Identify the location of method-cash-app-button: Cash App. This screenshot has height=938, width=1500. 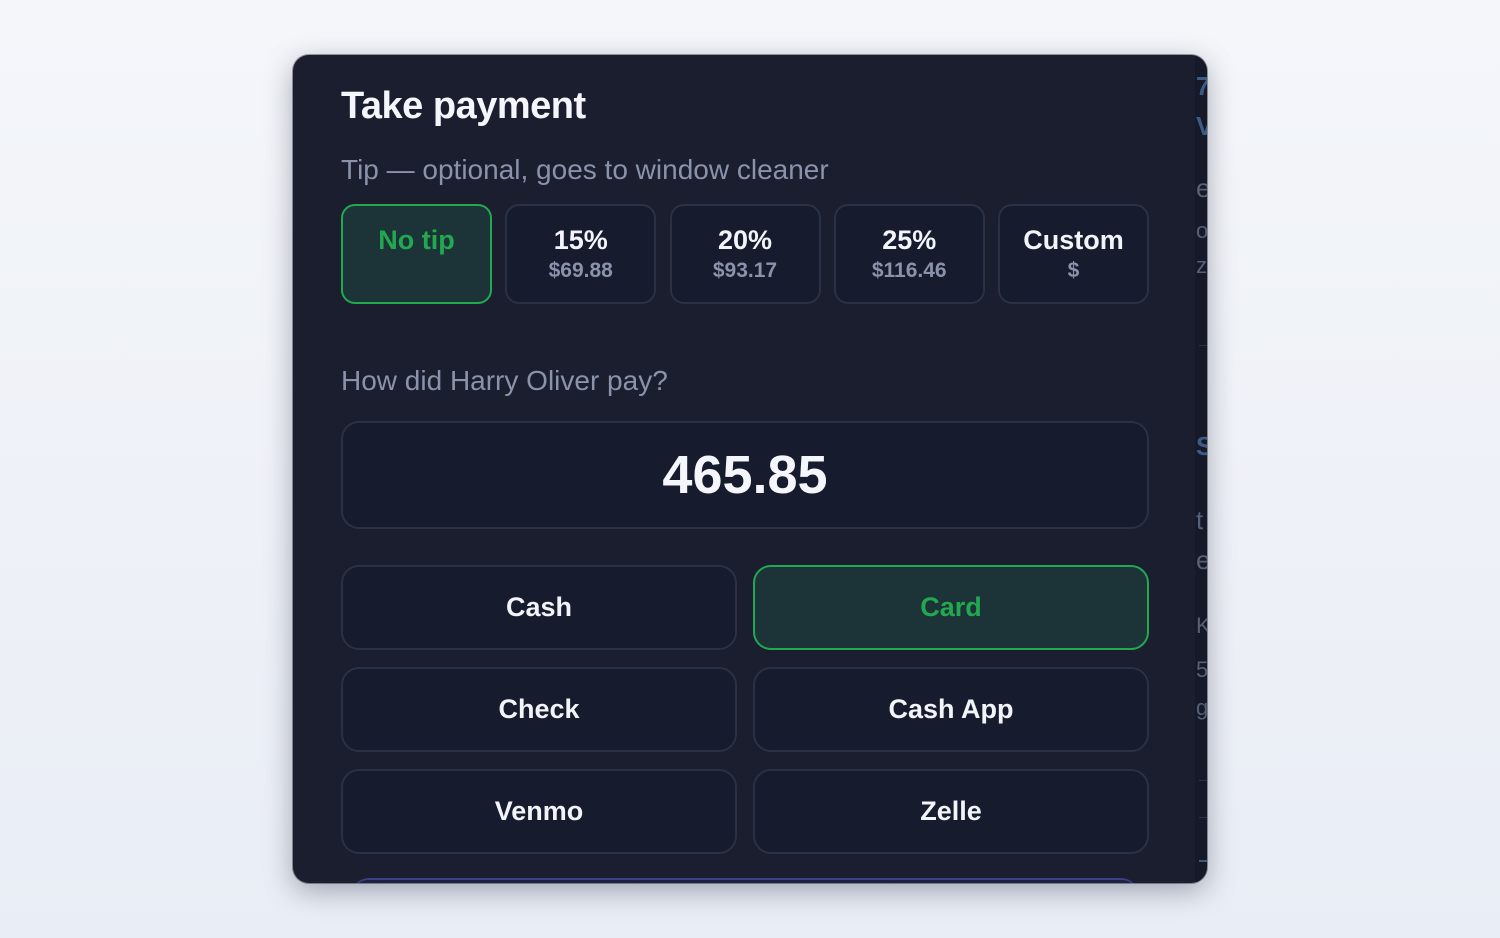
(951, 709).